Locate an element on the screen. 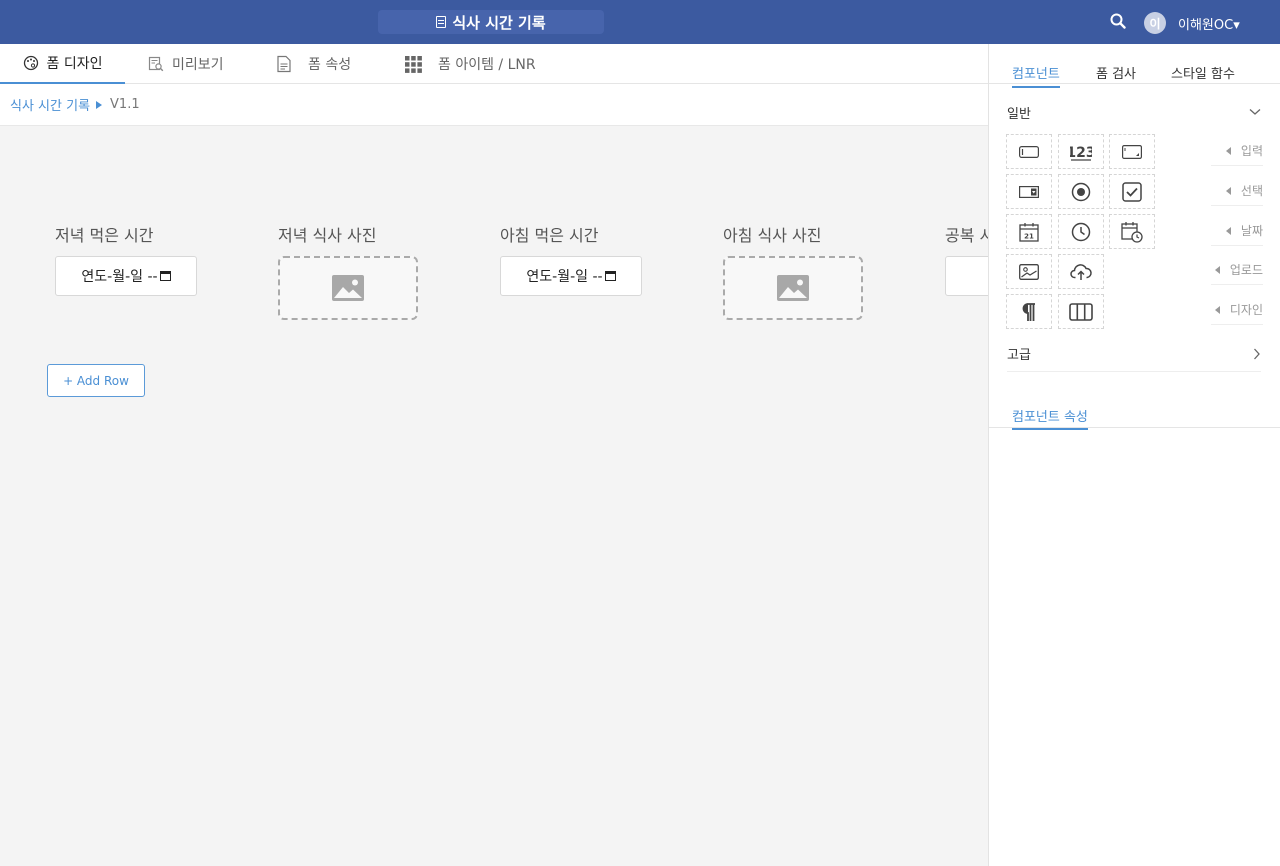 Image resolution: width=1280 pixels, height=866 pixels. text-field-icon is located at coordinates (1029, 151).